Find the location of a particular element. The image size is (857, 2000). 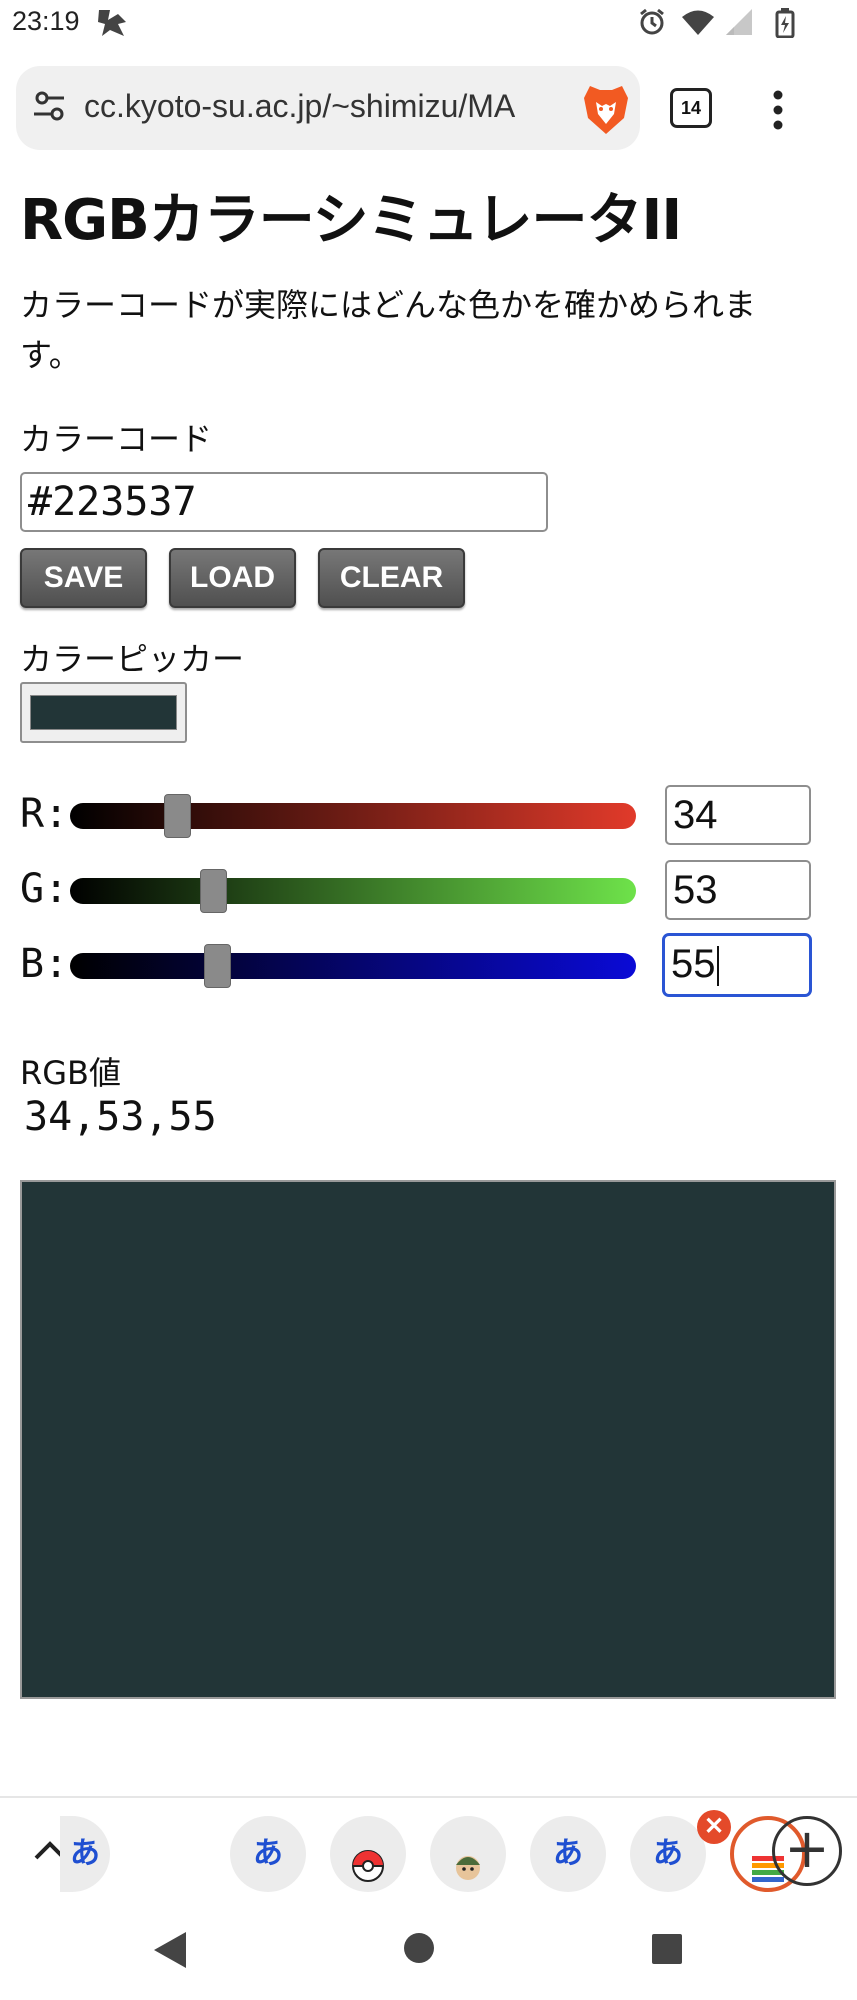

r-label: R: is located at coordinates (44, 814).